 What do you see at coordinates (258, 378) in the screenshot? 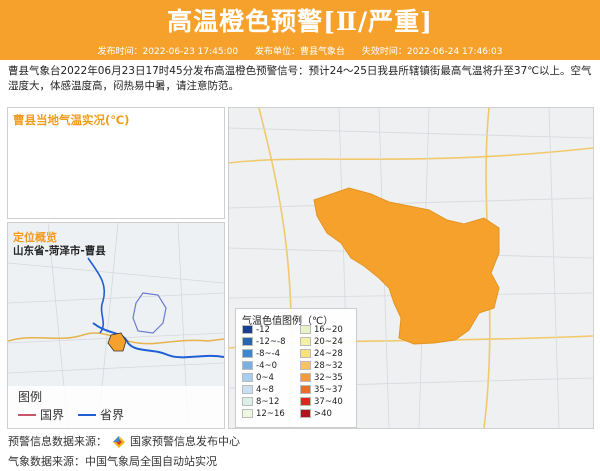
I see `legend-row: 0~4` at bounding box center [258, 378].